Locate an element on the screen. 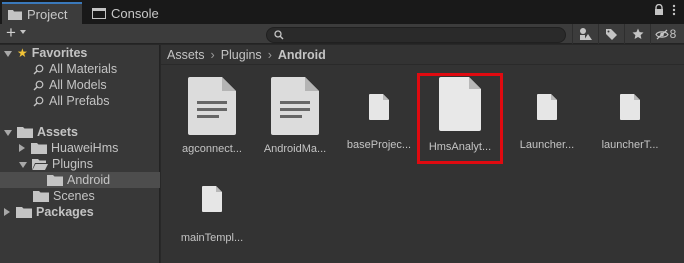  tree-item-label: Scenes is located at coordinates (74, 196).